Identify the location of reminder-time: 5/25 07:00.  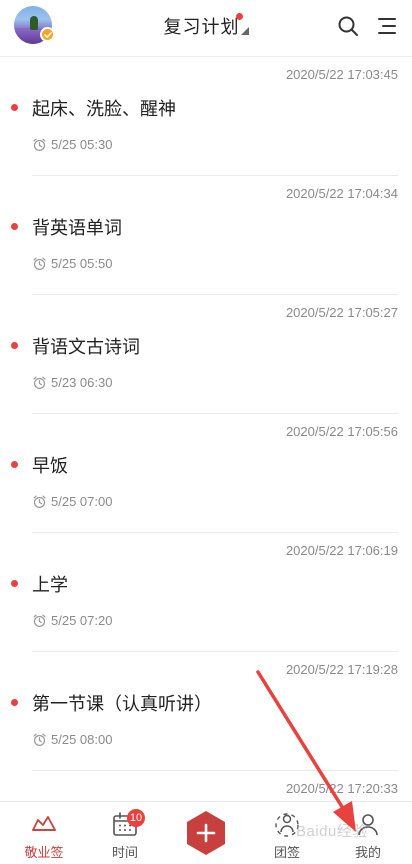
(82, 501).